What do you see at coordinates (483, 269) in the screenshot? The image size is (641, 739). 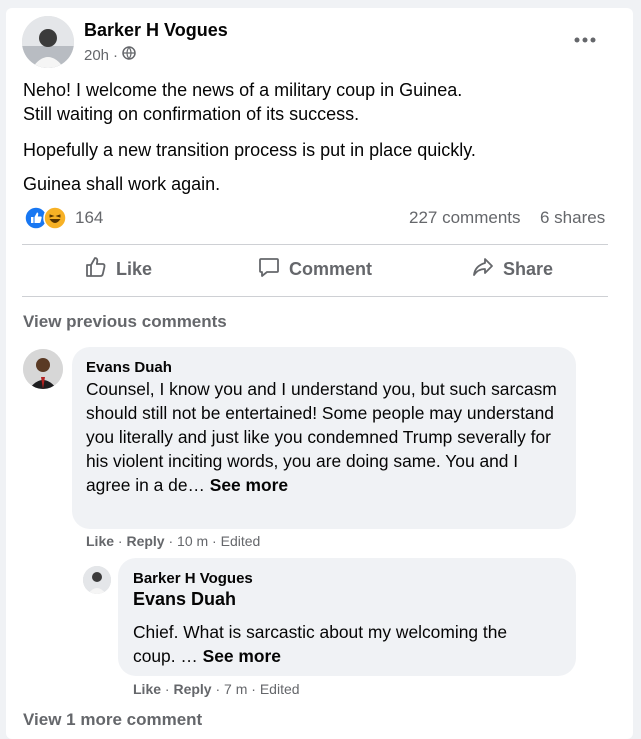 I see `share-icon` at bounding box center [483, 269].